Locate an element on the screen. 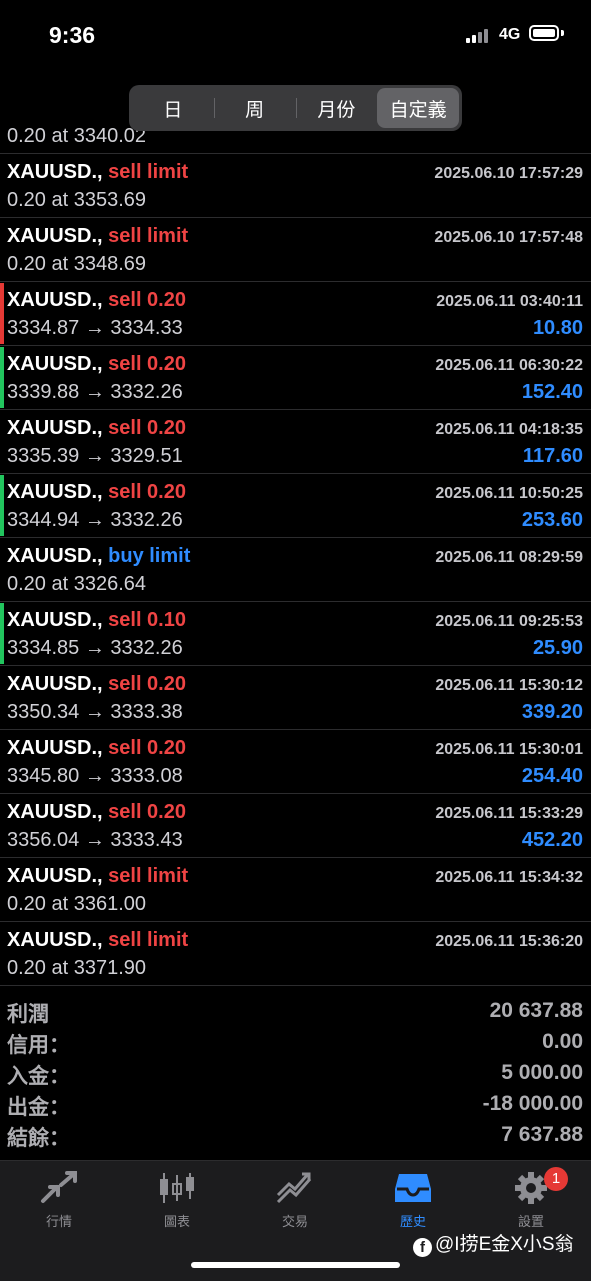 This screenshot has width=591, height=1281. home-indicator is located at coordinates (295, 1265).